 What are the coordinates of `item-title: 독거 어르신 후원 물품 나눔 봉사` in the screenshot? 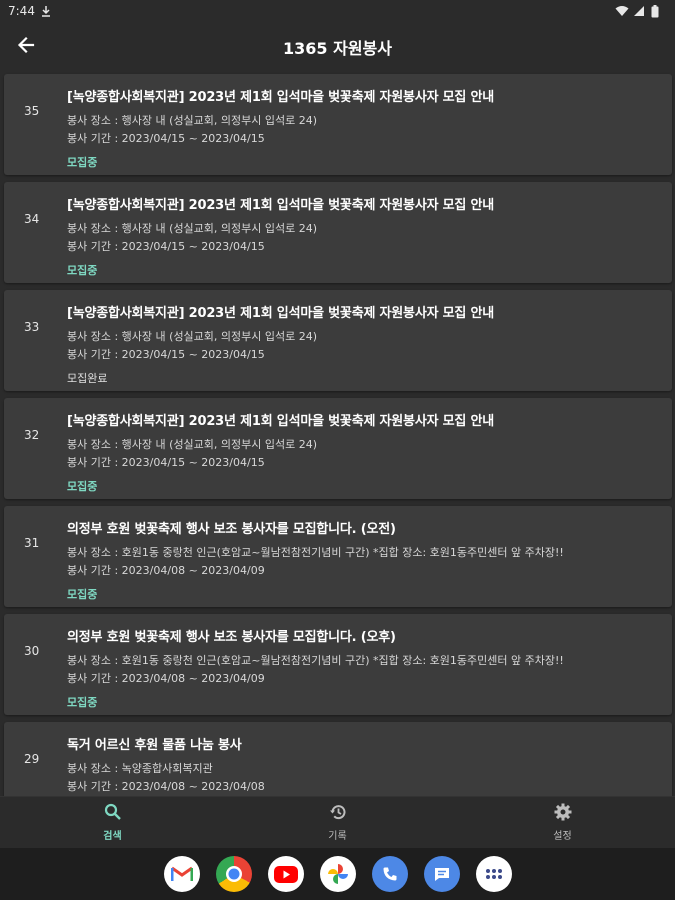 It's located at (154, 745).